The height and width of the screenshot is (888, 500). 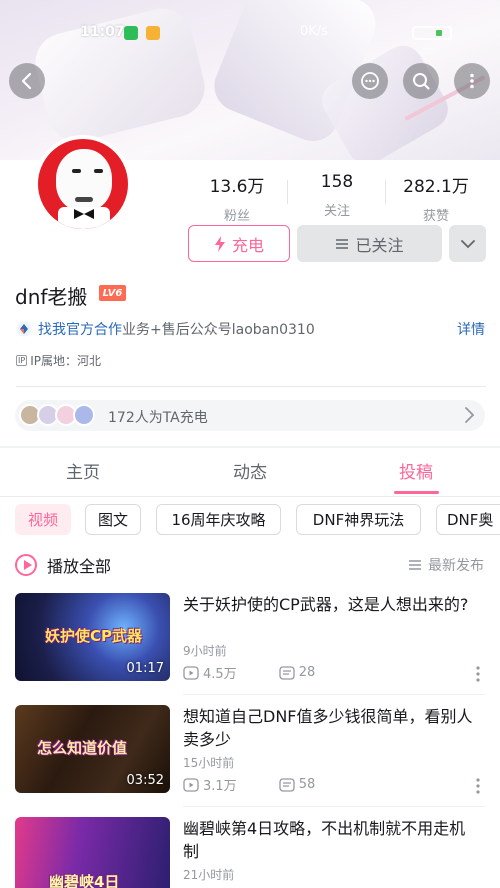 I want to click on profile-tabs: 主页 动态 投稿, so click(x=250, y=476).